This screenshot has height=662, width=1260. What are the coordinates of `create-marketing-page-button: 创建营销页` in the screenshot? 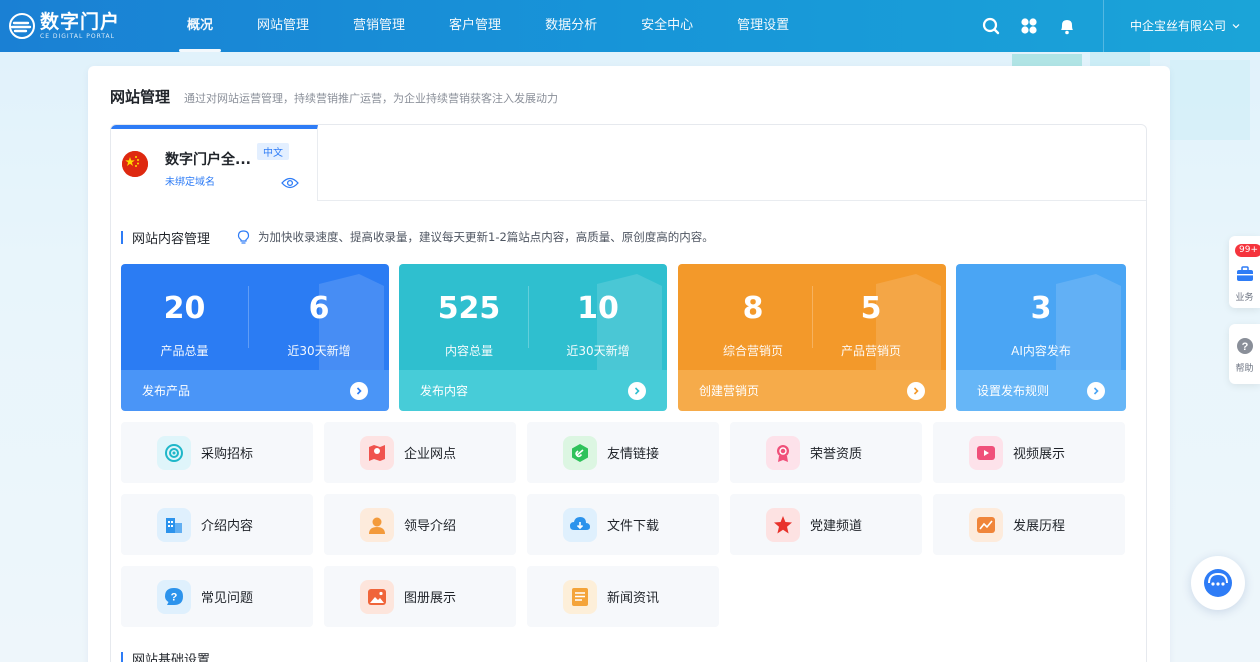 It's located at (812, 390).